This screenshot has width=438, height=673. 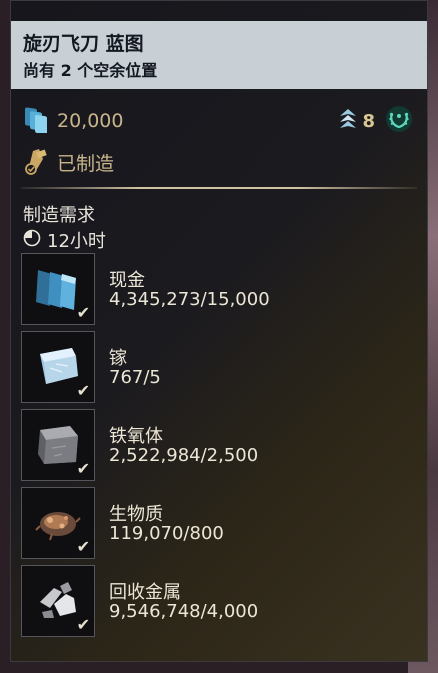 What do you see at coordinates (166, 533) in the screenshot?
I see `resource-amount: 119,070/800` at bounding box center [166, 533].